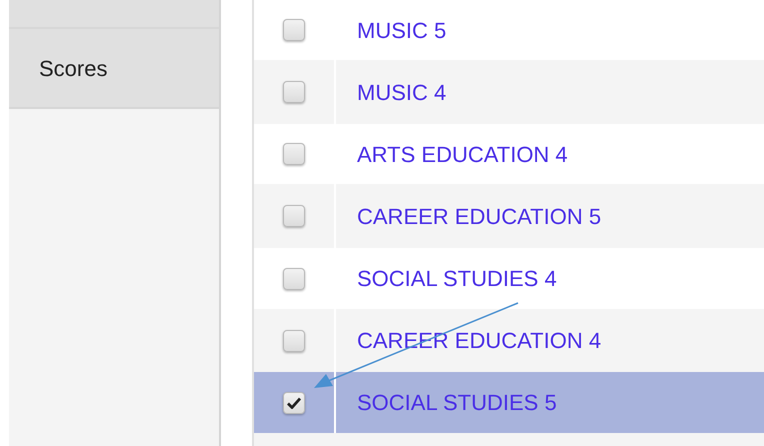  I want to click on check-icon, so click(294, 402).